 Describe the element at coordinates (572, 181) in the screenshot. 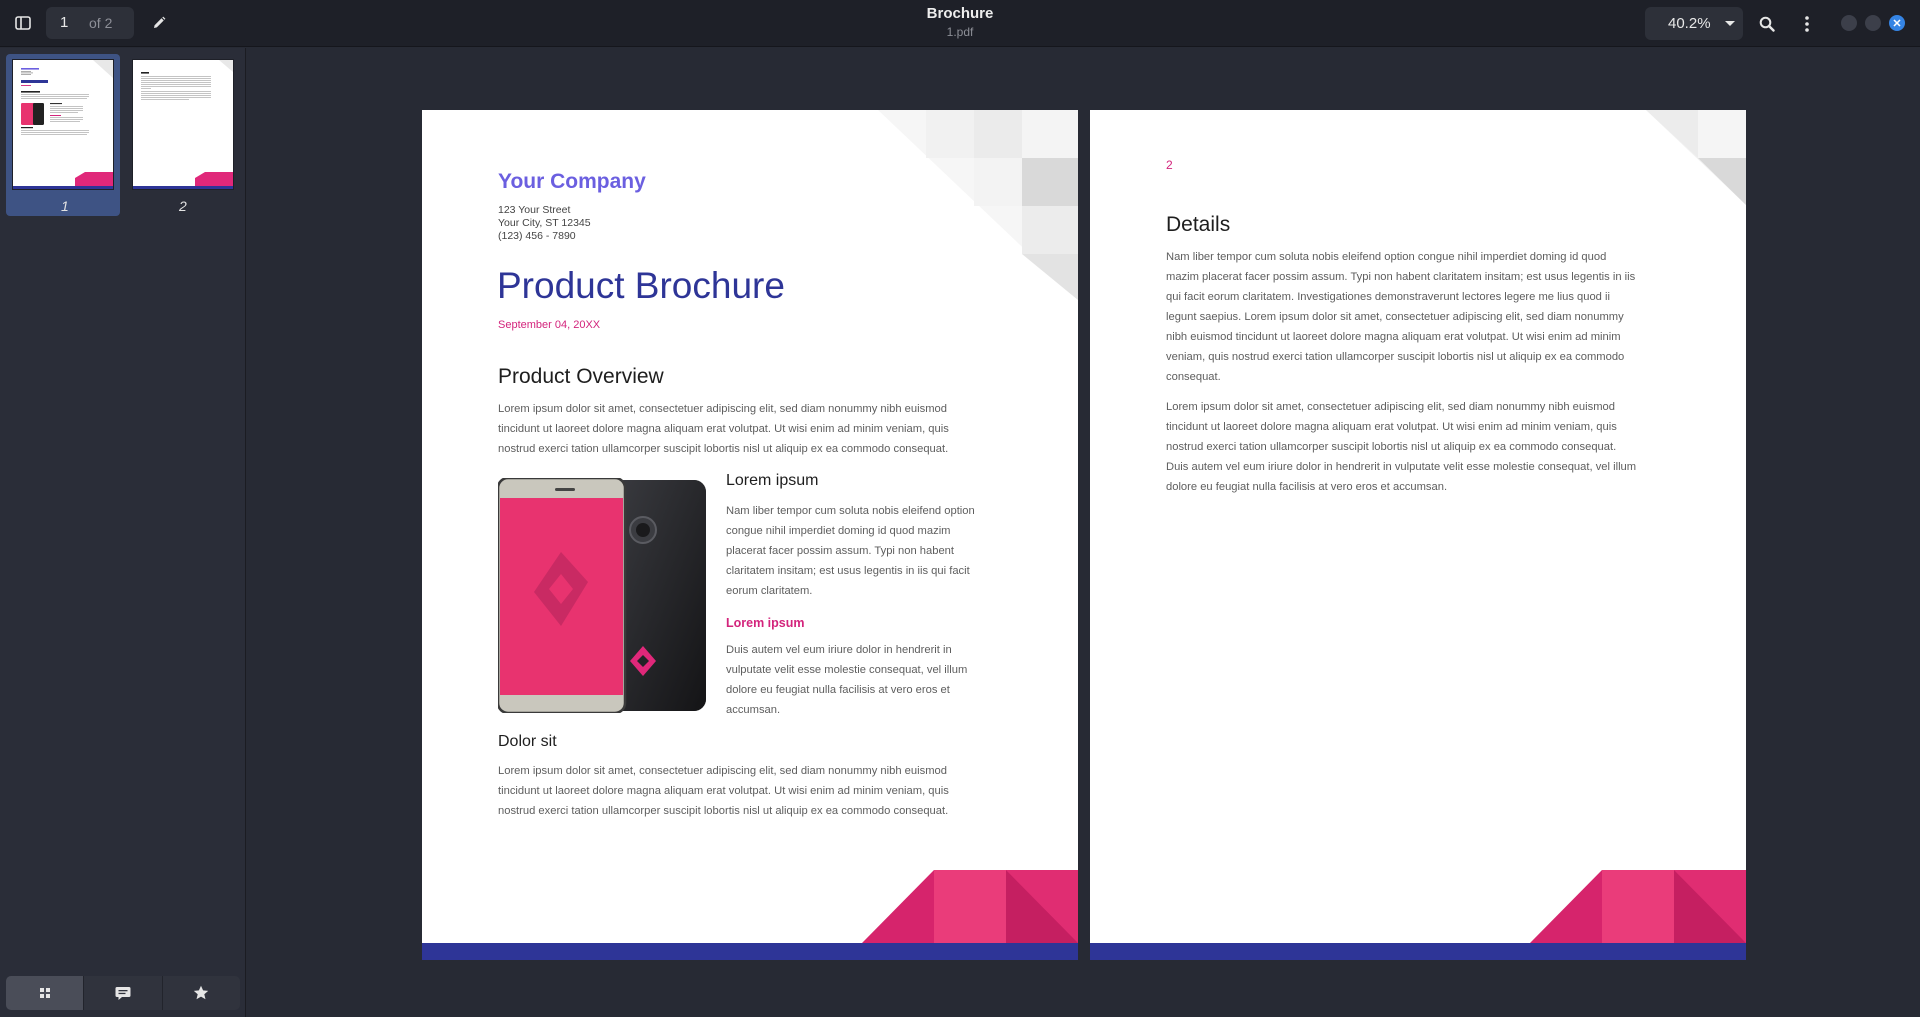

I see `company-name: Your Company` at that location.